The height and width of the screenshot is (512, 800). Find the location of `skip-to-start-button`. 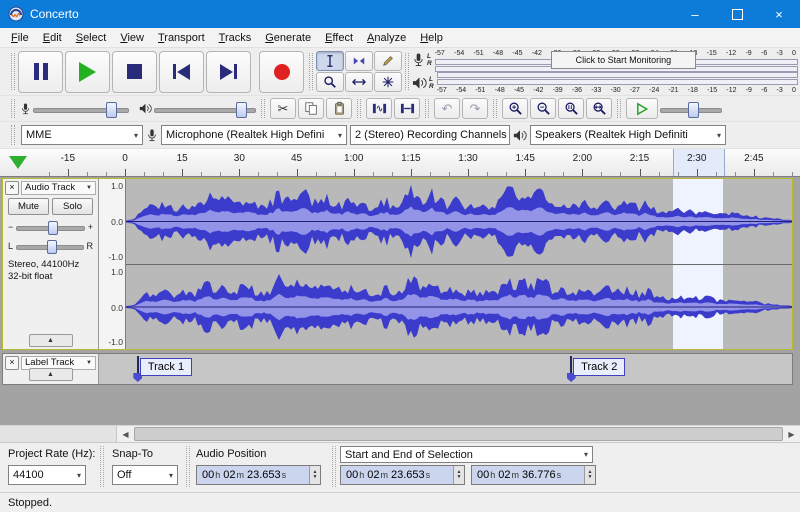

skip-to-start-button is located at coordinates (181, 71).